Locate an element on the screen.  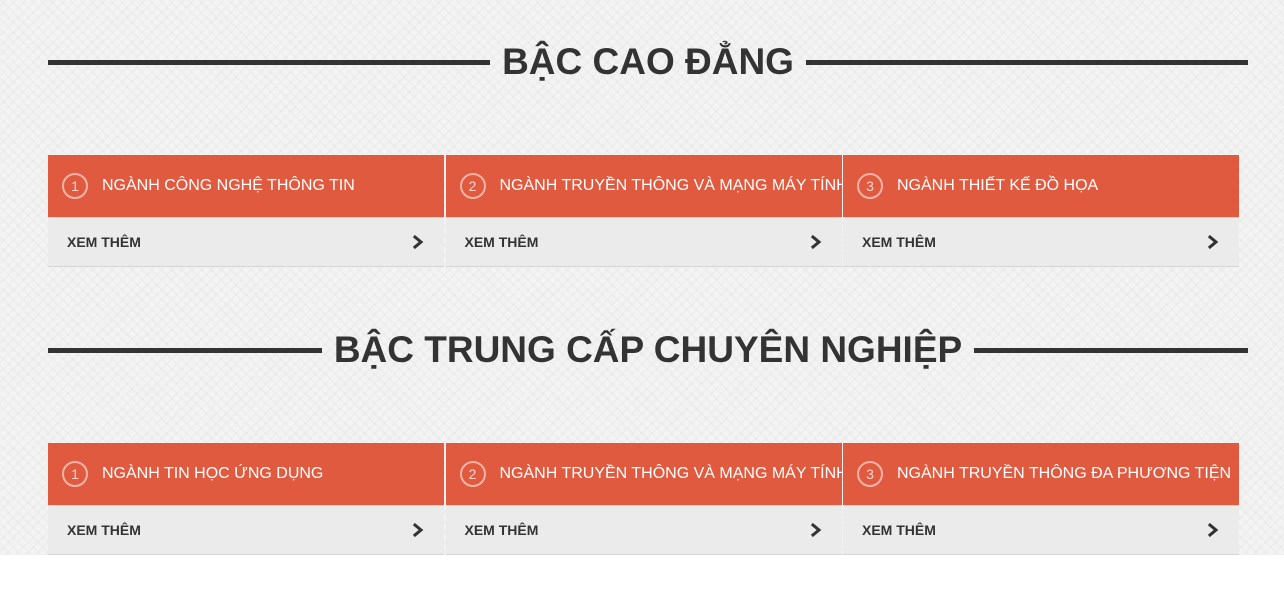
program-title: NGÀNH TIN HỌC ỨNG DỤNG is located at coordinates (213, 473).